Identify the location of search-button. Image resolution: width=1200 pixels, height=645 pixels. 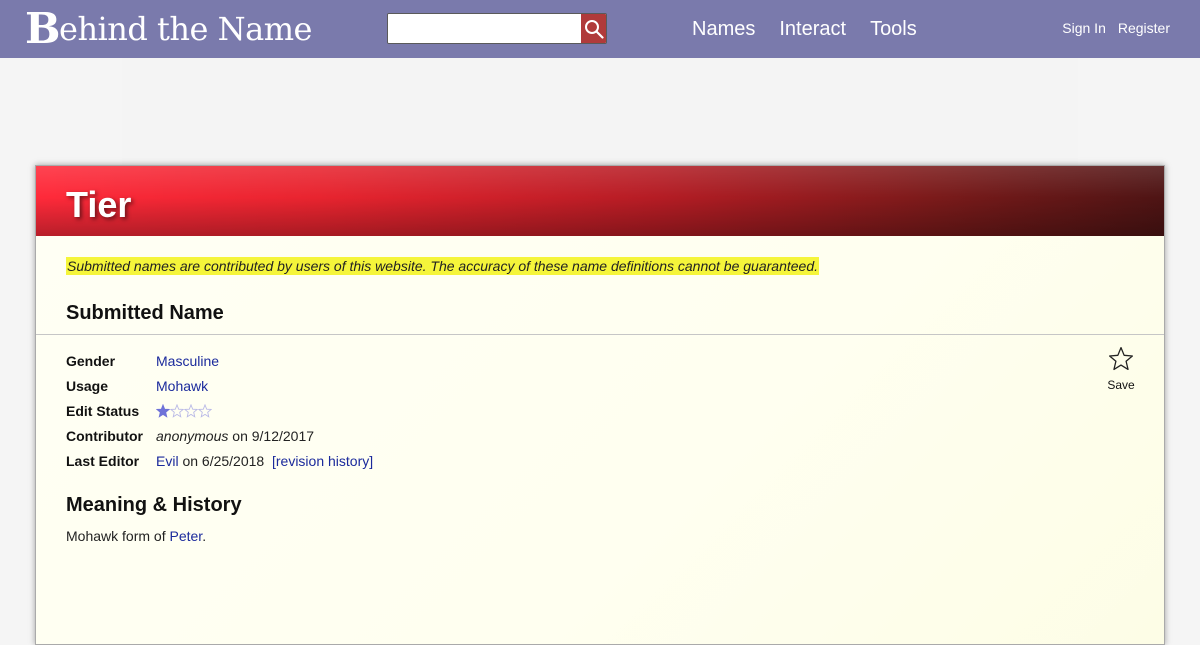
(593, 28).